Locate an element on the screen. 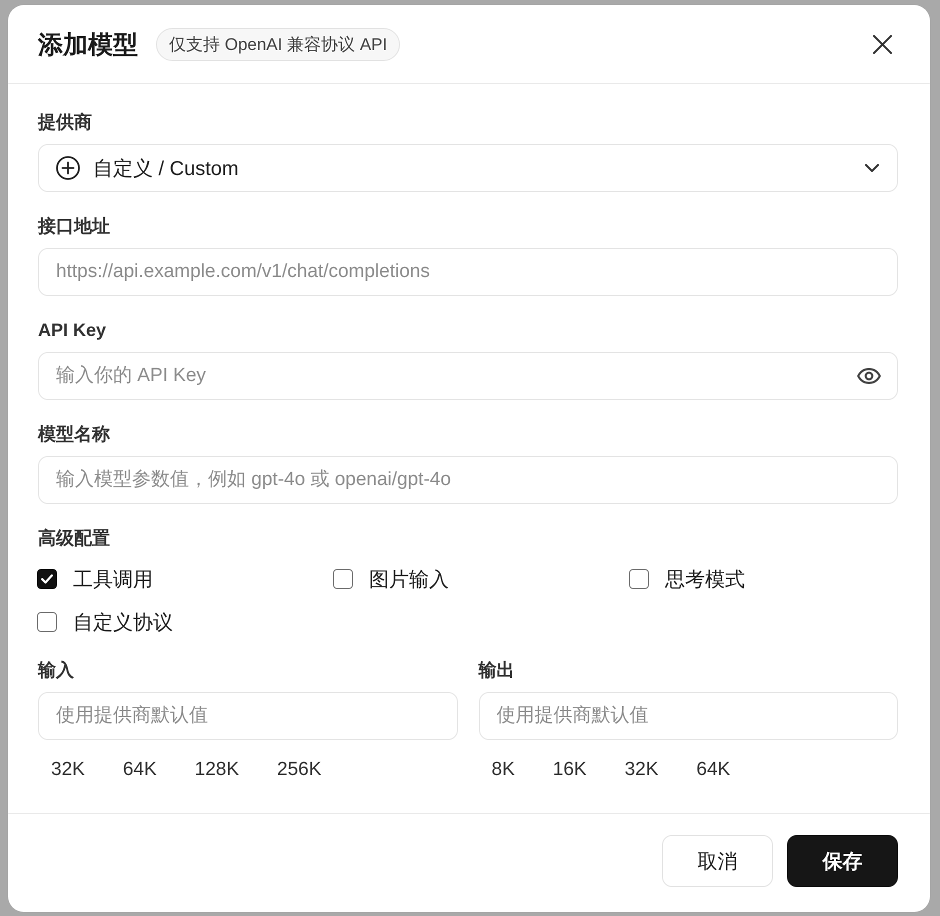  checkbox-label: 自定义协议 is located at coordinates (123, 623).